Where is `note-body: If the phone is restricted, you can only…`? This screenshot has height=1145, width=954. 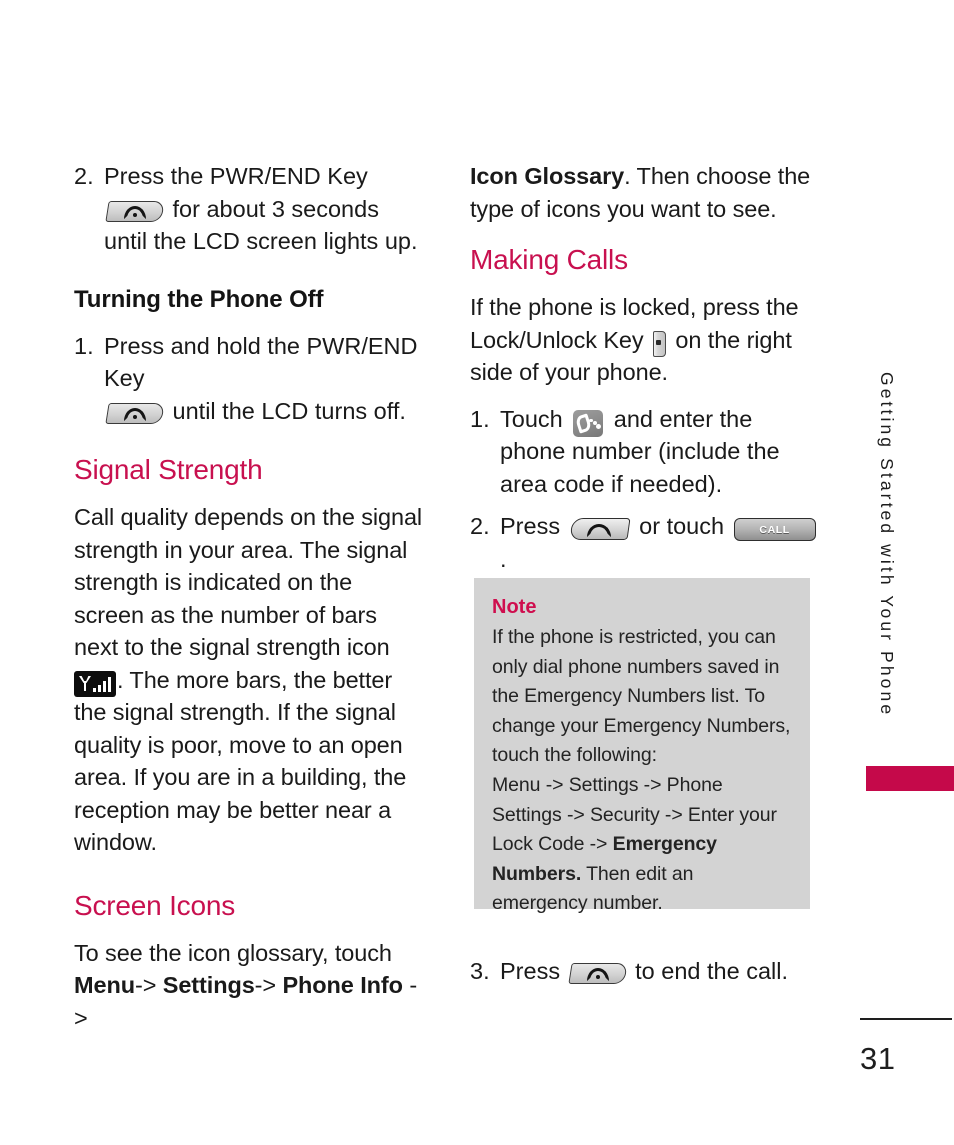
note-body: If the phone is restricted, you can only… is located at coordinates (642, 771).